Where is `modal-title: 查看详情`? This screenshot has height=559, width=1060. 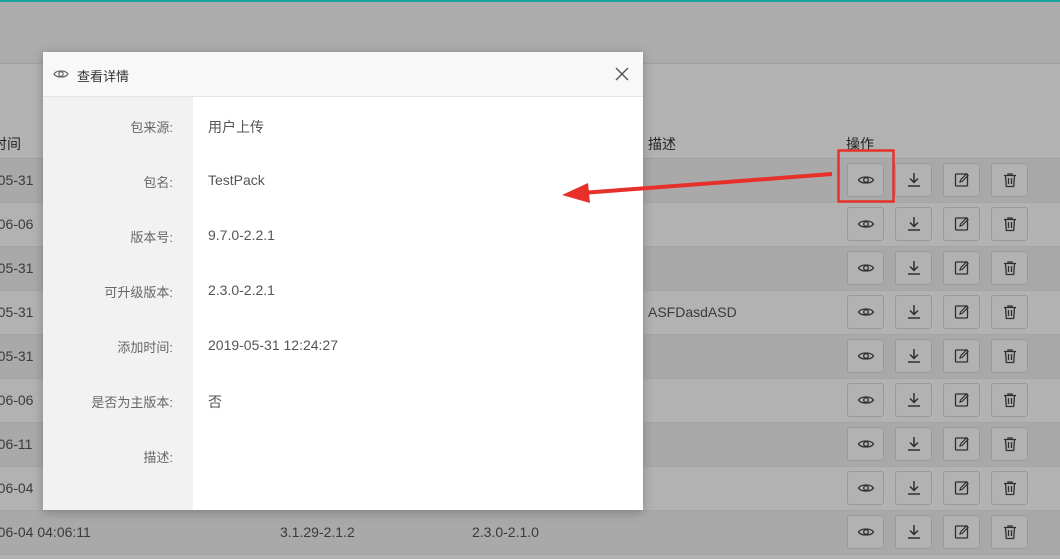 modal-title: 查看详情 is located at coordinates (103, 76).